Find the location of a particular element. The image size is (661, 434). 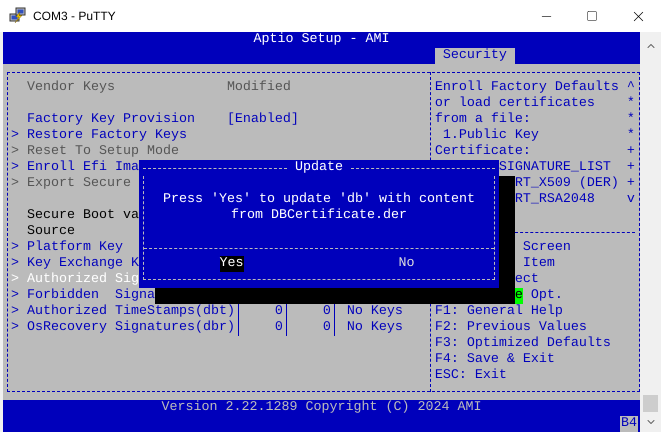

menu-item: Platform Key is located at coordinates (74, 248).